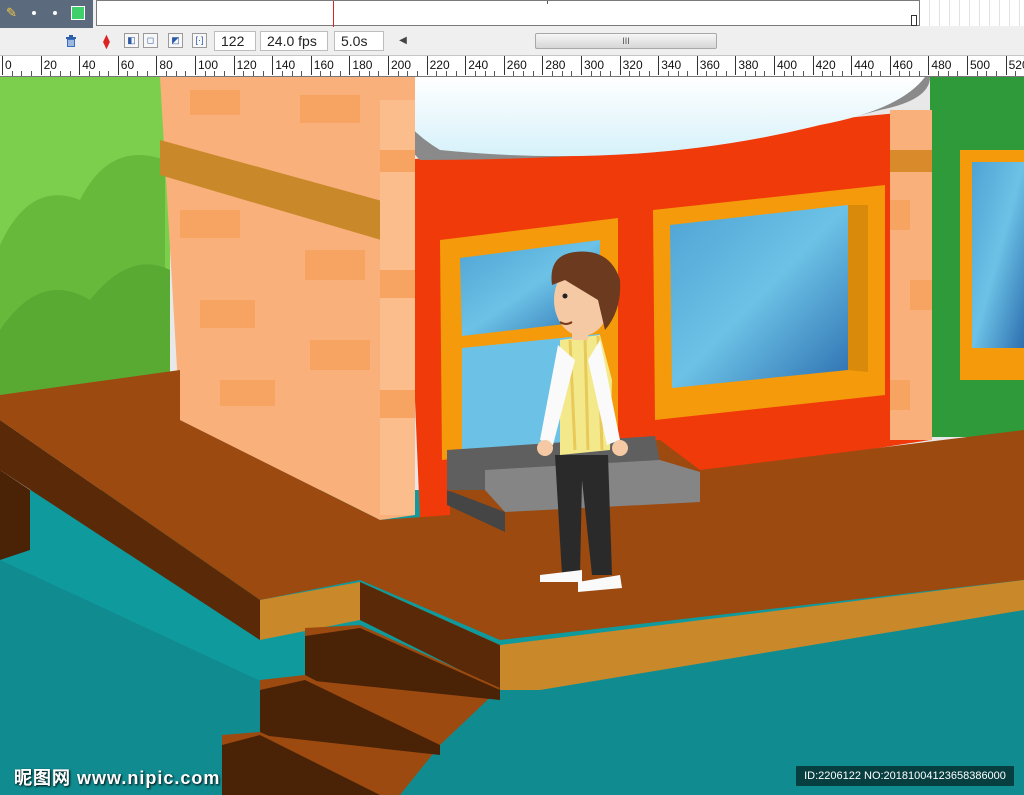 This screenshot has width=1024, height=795. Describe the element at coordinates (941, 65) in the screenshot. I see `ruler-label: 480` at that location.